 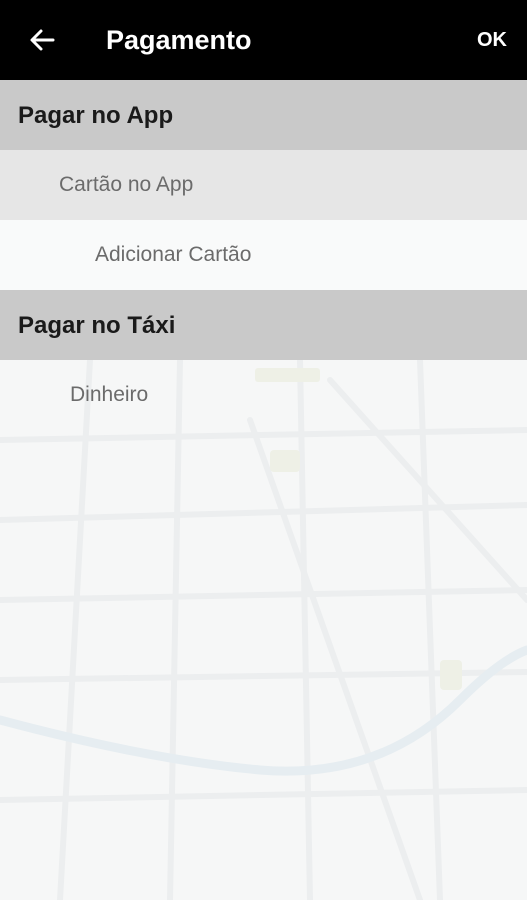 I want to click on ok-button: OK, so click(x=492, y=40).